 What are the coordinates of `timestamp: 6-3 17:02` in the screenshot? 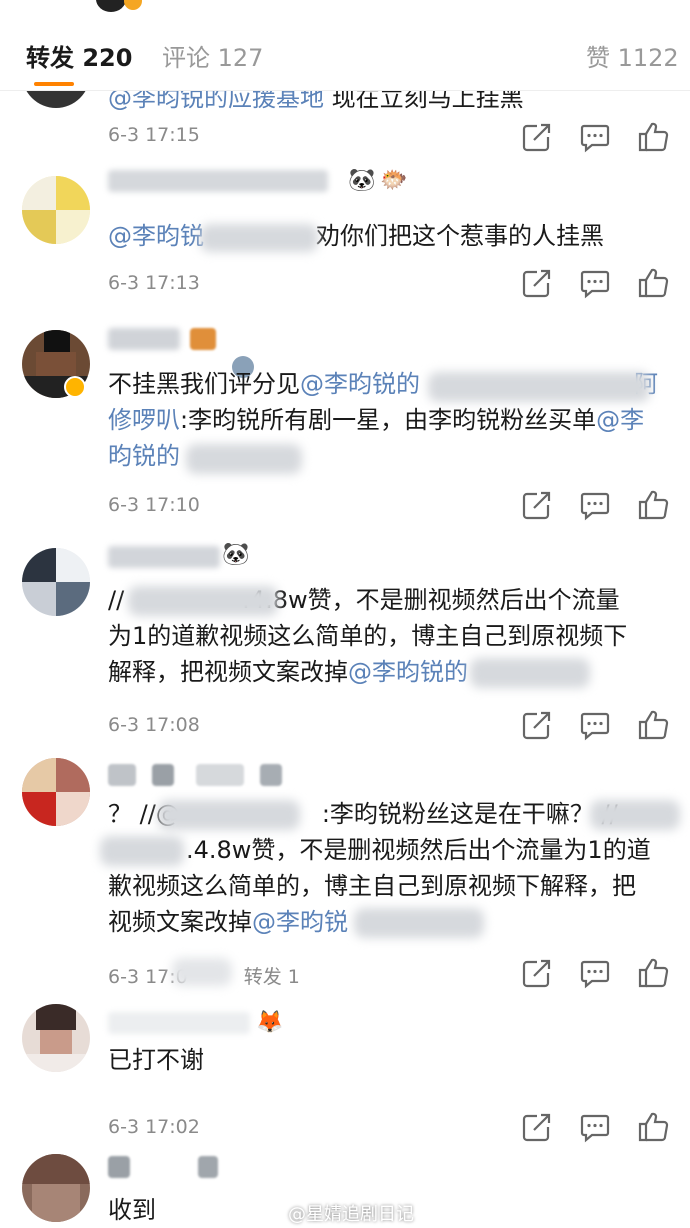 It's located at (154, 1127).